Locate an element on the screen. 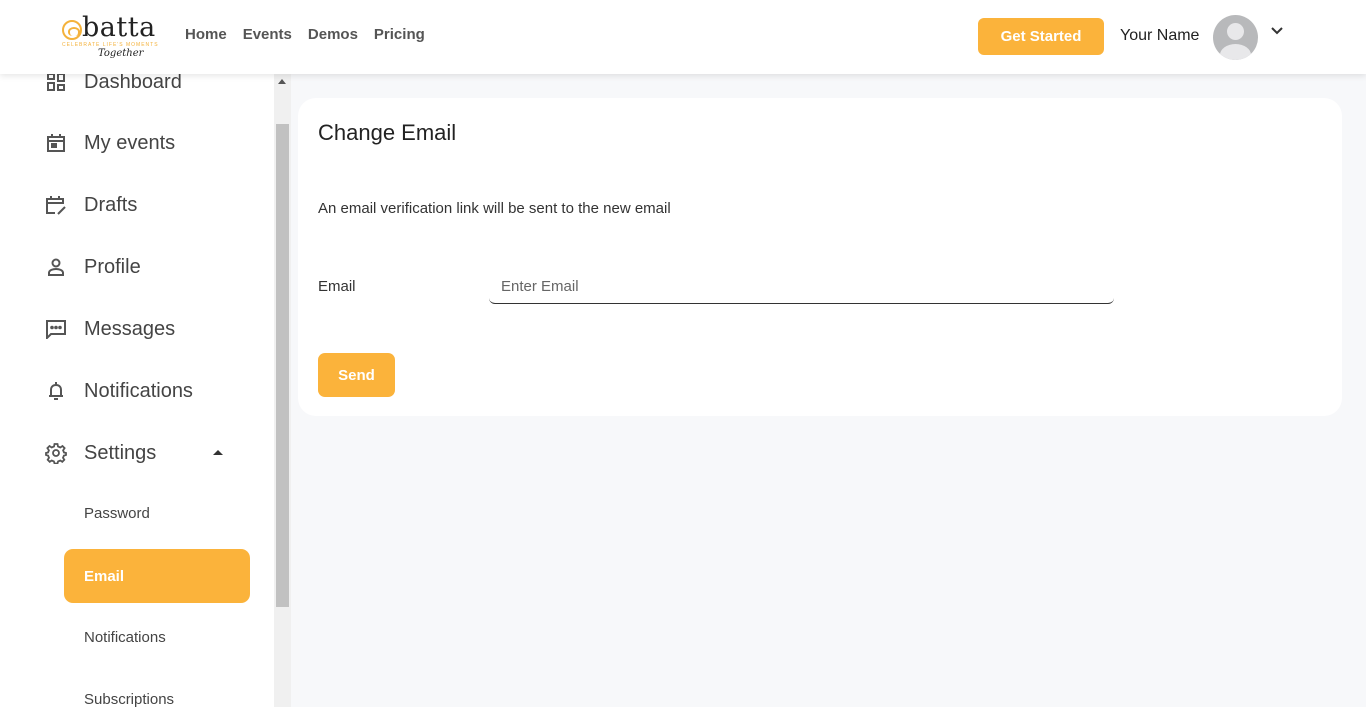  calendar-edit-icon is located at coordinates (56, 205).